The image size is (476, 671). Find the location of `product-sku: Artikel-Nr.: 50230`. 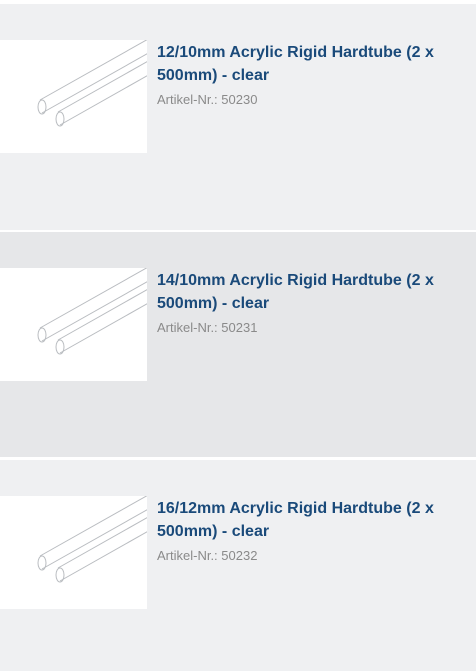

product-sku: Artikel-Nr.: 50230 is located at coordinates (207, 99).